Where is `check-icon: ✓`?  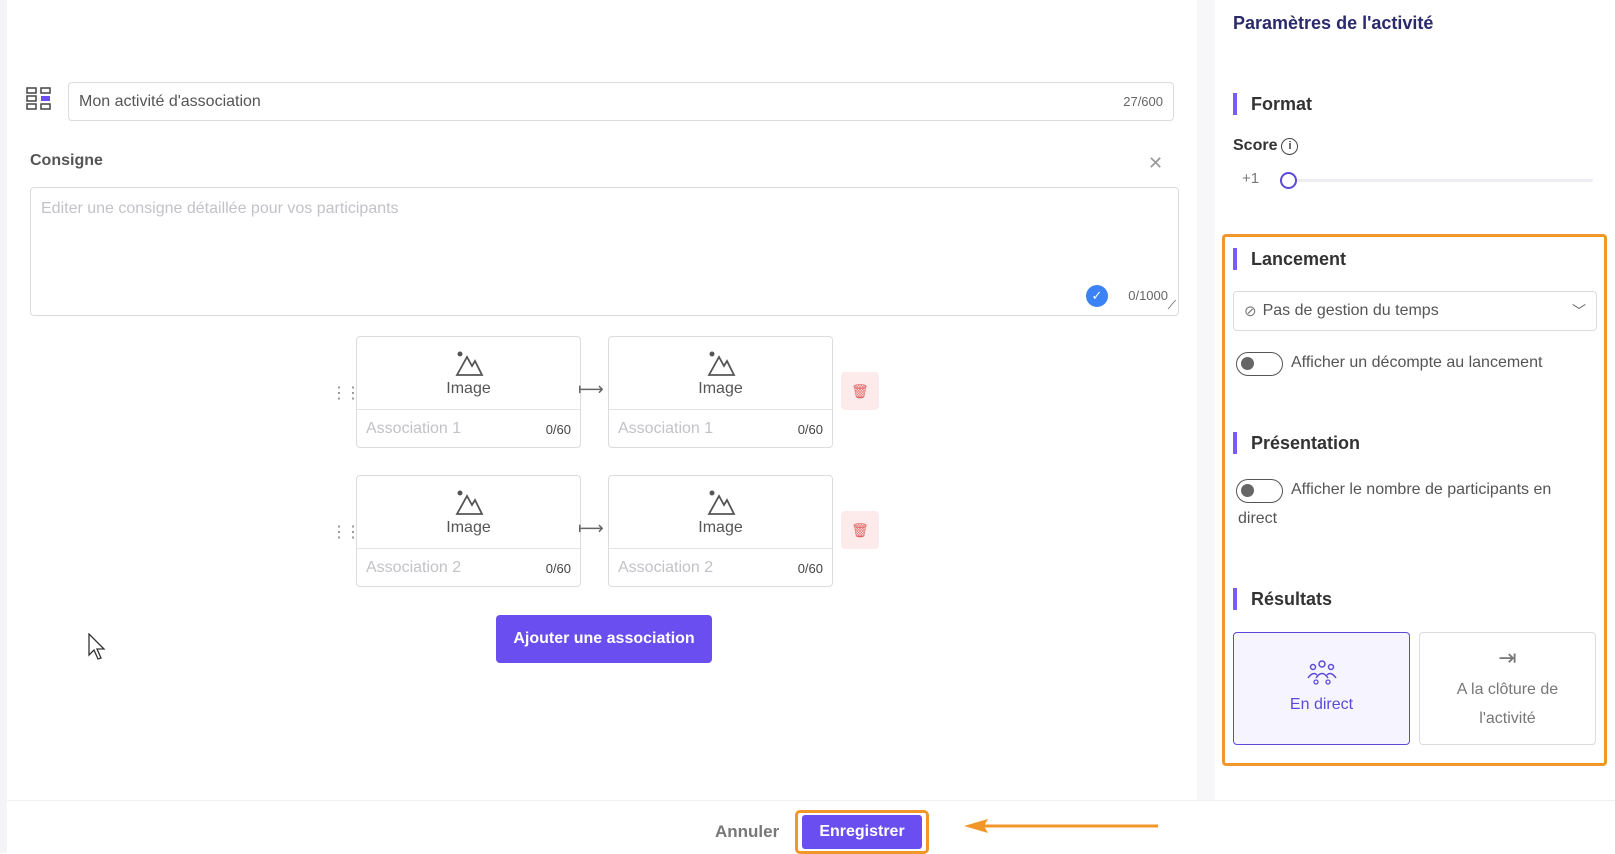
check-icon: ✓ is located at coordinates (1097, 296).